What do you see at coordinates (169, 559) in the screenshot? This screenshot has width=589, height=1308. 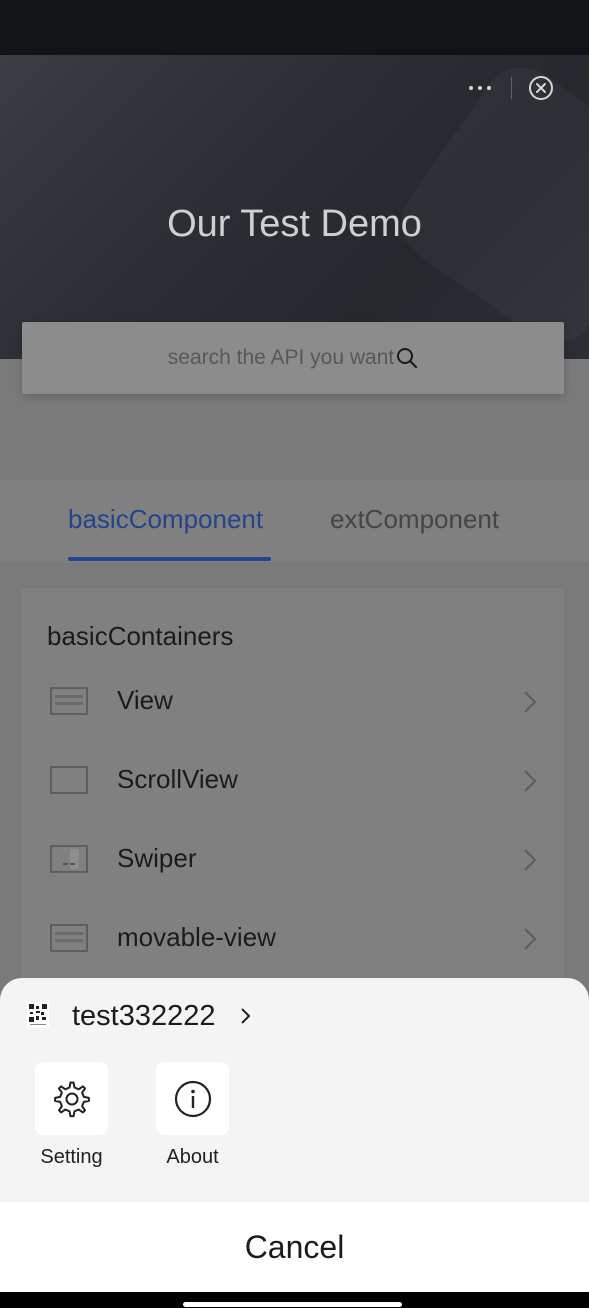 I see `active-tab-indicator` at bounding box center [169, 559].